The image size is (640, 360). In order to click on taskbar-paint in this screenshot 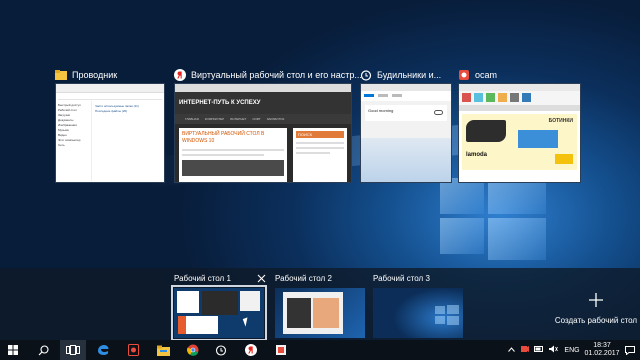, I will do `click(281, 350)`.